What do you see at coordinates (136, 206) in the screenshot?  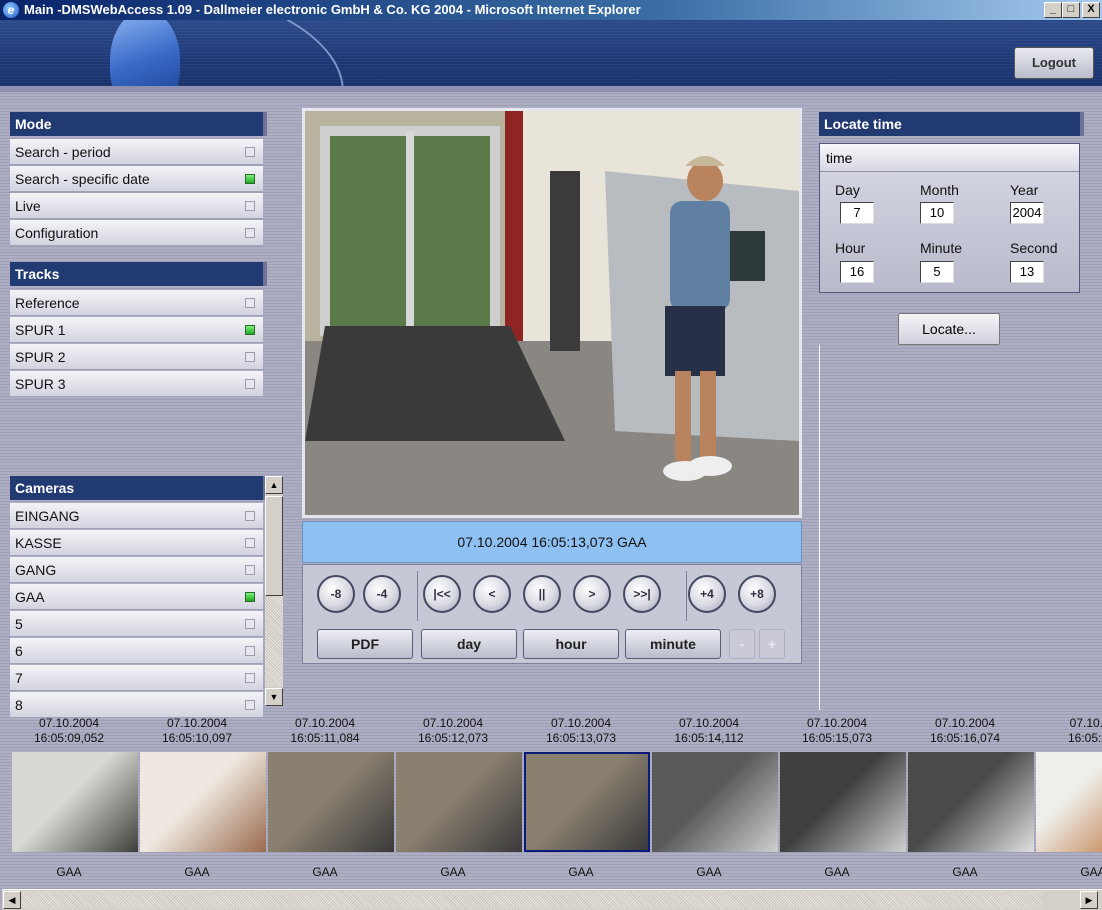 I see `mode-item: Live` at bounding box center [136, 206].